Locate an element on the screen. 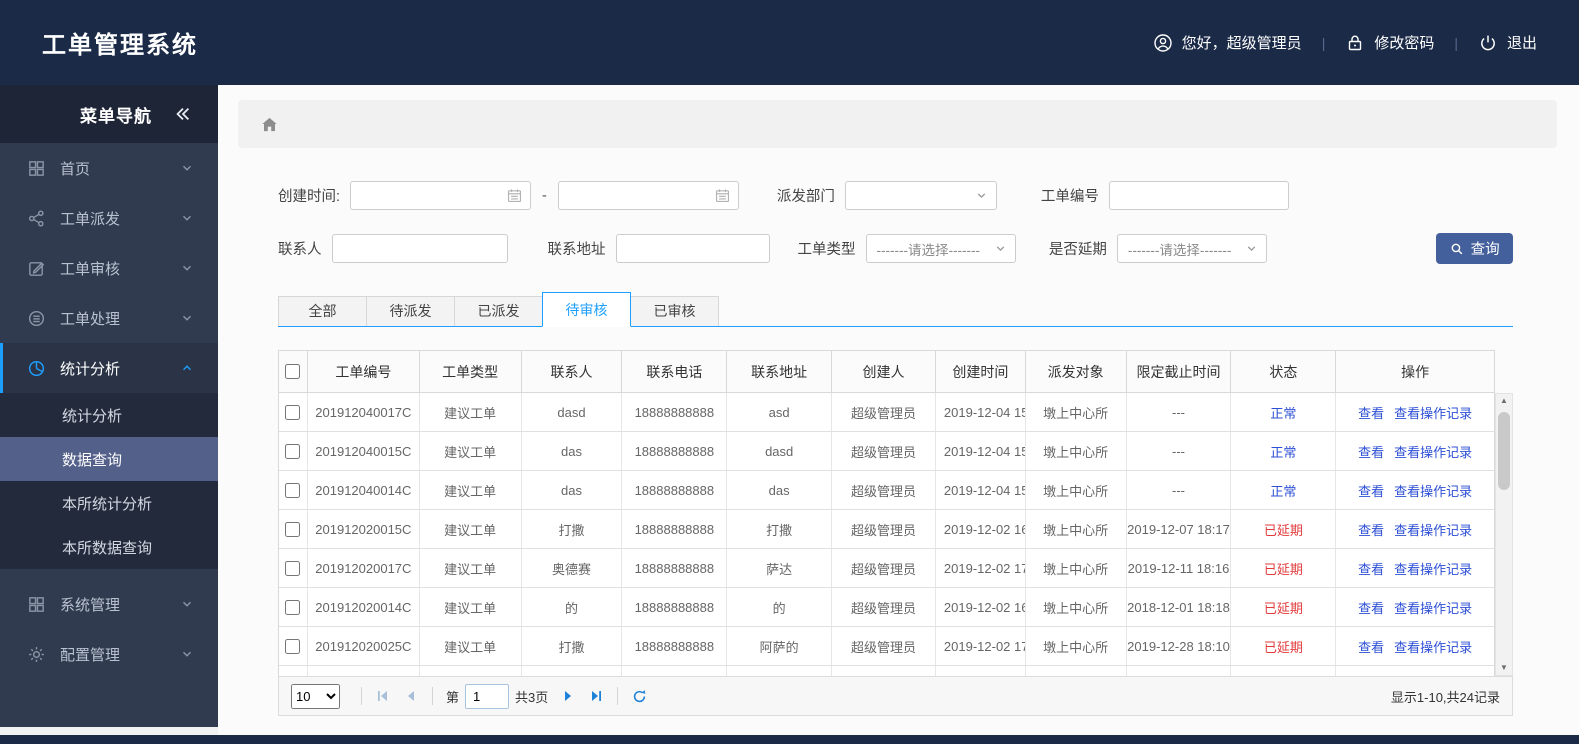 This screenshot has width=1579, height=744. home-icon is located at coordinates (269, 124).